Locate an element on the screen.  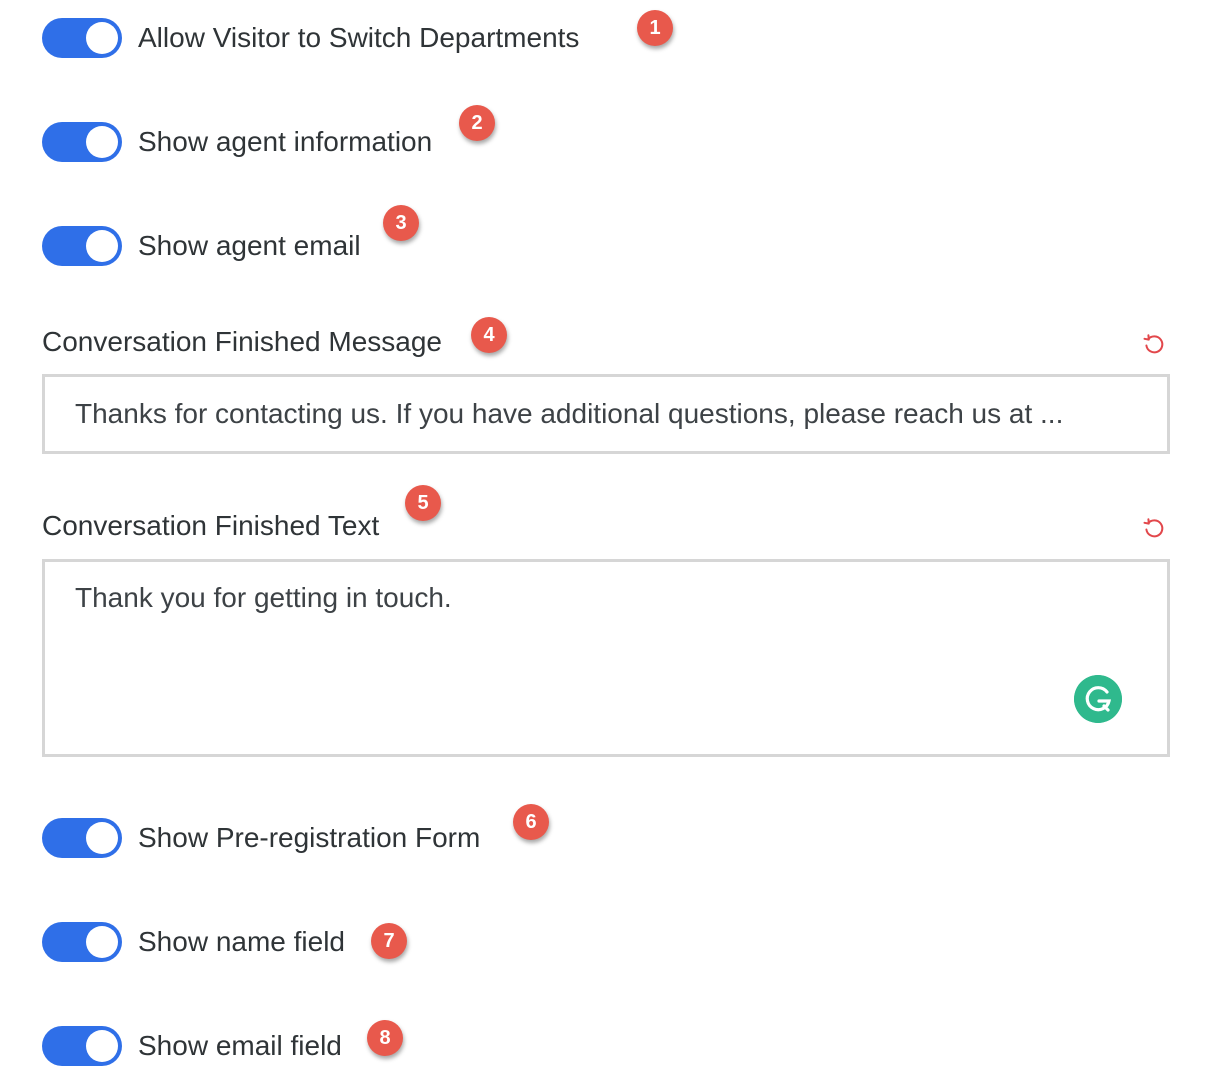
agent-information-toggle is located at coordinates (82, 142).